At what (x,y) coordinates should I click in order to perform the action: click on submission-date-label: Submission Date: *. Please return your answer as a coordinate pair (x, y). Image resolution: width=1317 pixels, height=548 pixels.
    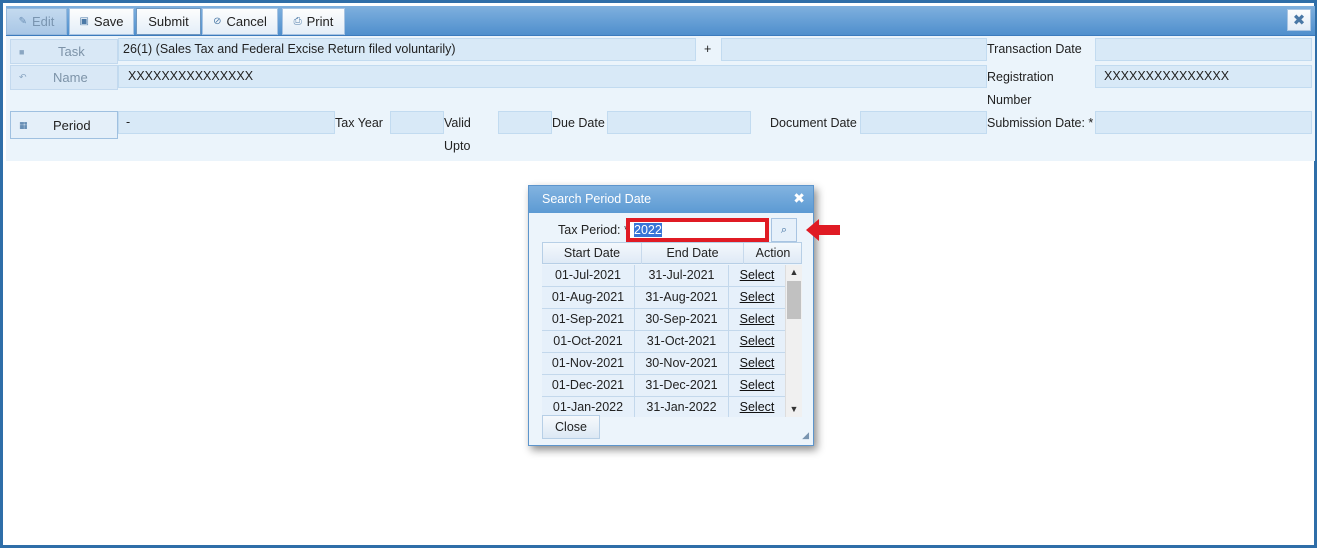
    Looking at the image, I should click on (1040, 123).